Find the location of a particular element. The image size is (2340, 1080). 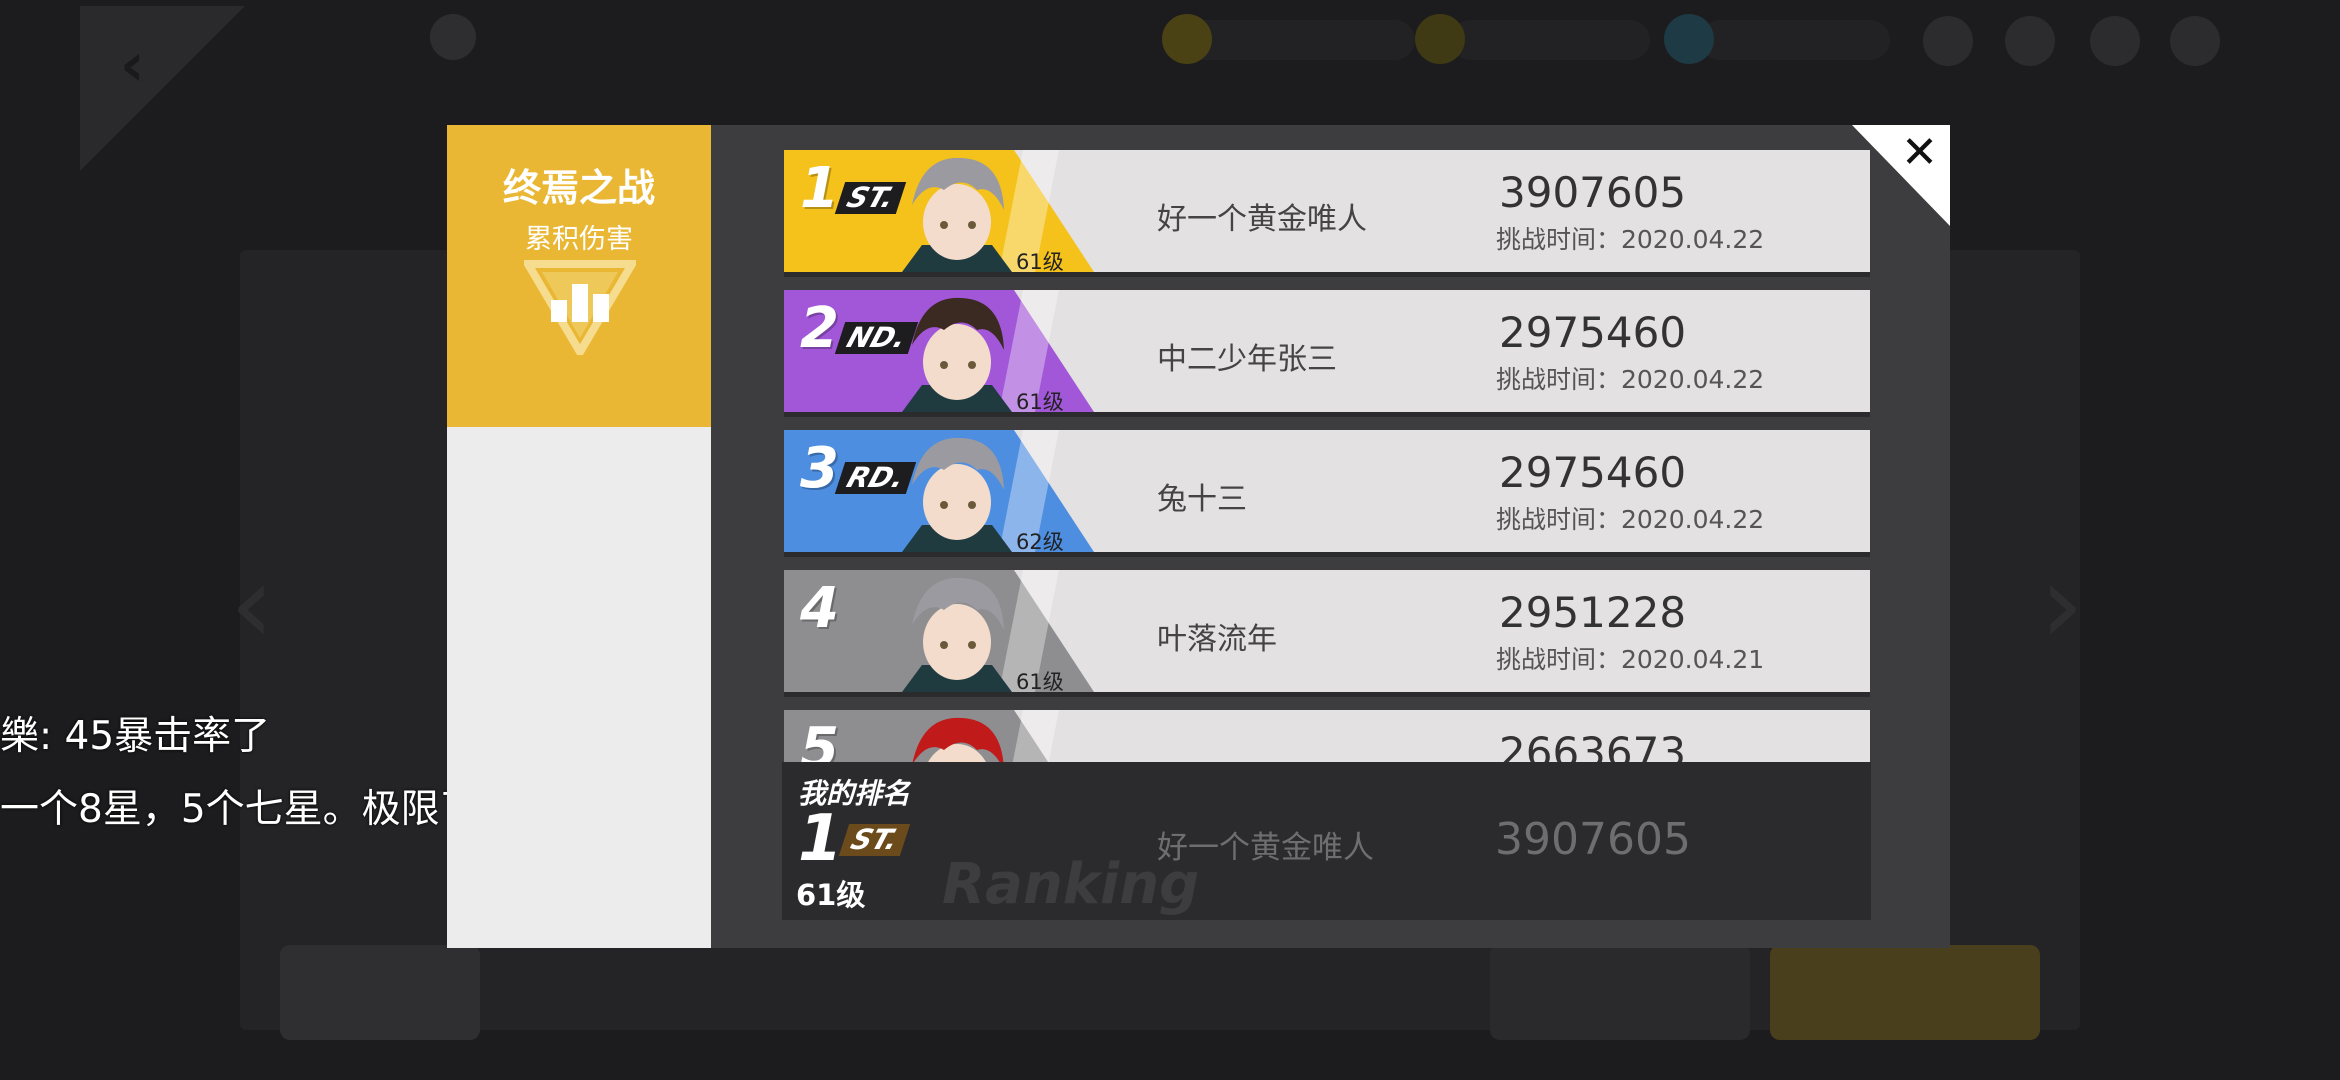

gift-icon is located at coordinates (2115, 41).